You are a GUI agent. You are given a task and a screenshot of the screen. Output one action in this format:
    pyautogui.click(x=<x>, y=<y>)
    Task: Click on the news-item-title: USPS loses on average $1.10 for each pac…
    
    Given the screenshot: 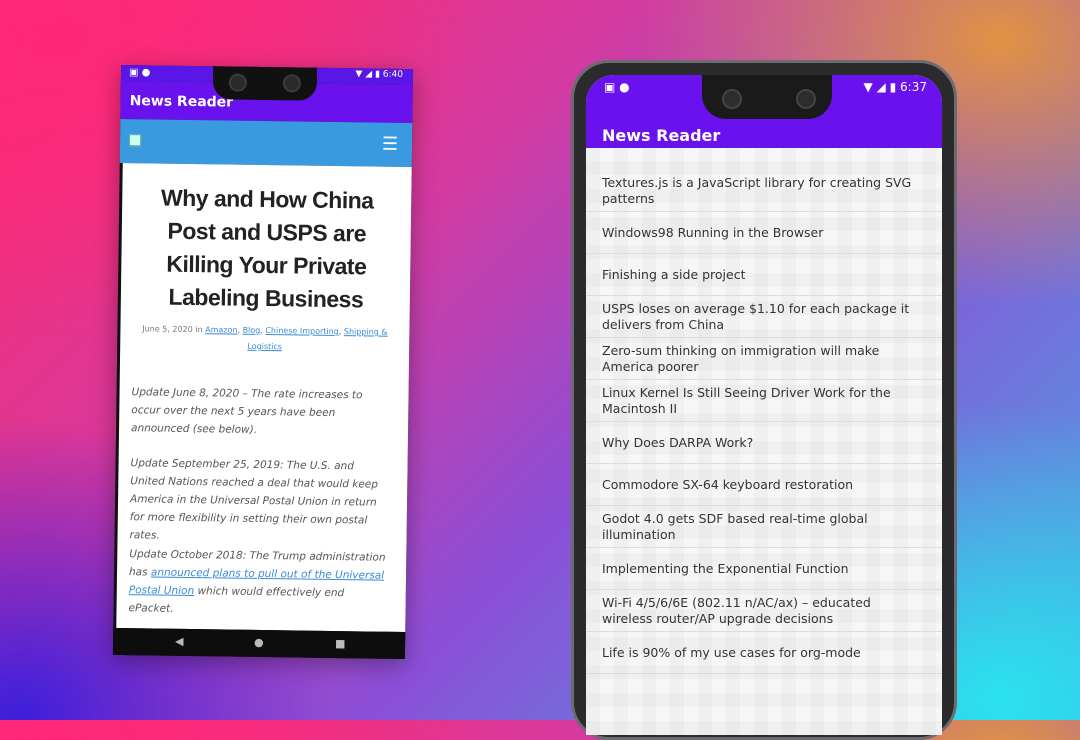 What is the action you would take?
    pyautogui.click(x=756, y=316)
    